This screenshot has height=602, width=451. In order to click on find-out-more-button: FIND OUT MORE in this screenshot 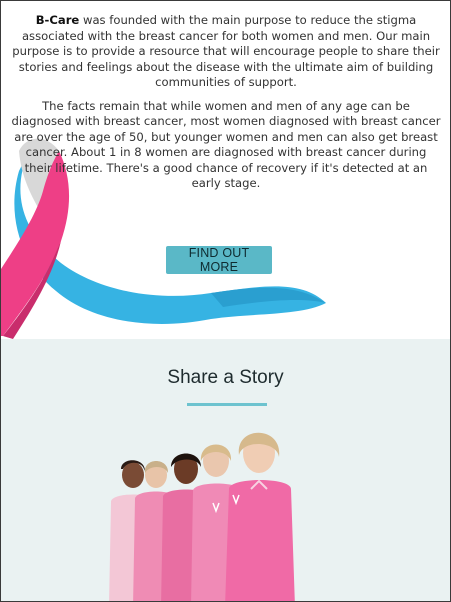, I will do `click(219, 260)`.